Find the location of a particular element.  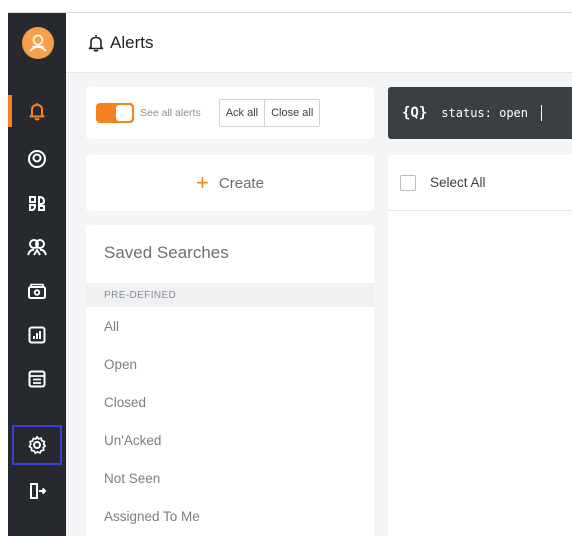

close-all-button: Close all is located at coordinates (292, 113).